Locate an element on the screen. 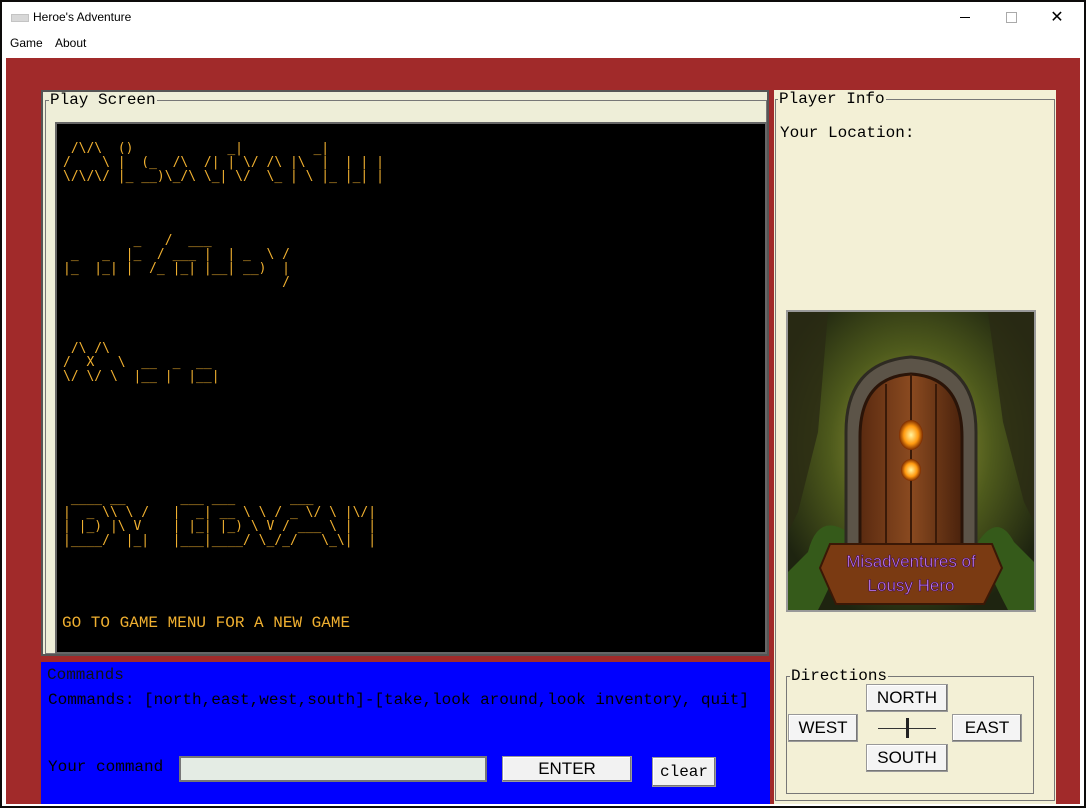 The width and height of the screenshot is (1086, 808). directions-title: Directions is located at coordinates (839, 676).